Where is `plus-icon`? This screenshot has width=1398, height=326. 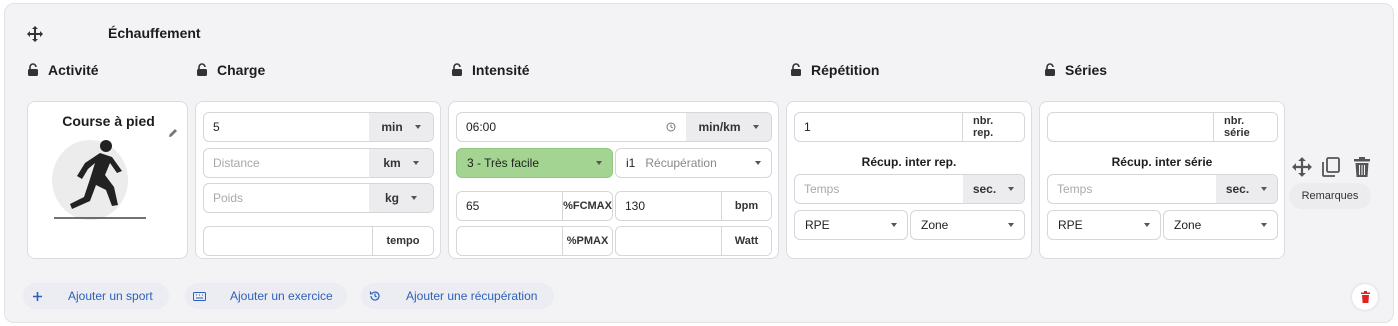
plus-icon is located at coordinates (37, 296).